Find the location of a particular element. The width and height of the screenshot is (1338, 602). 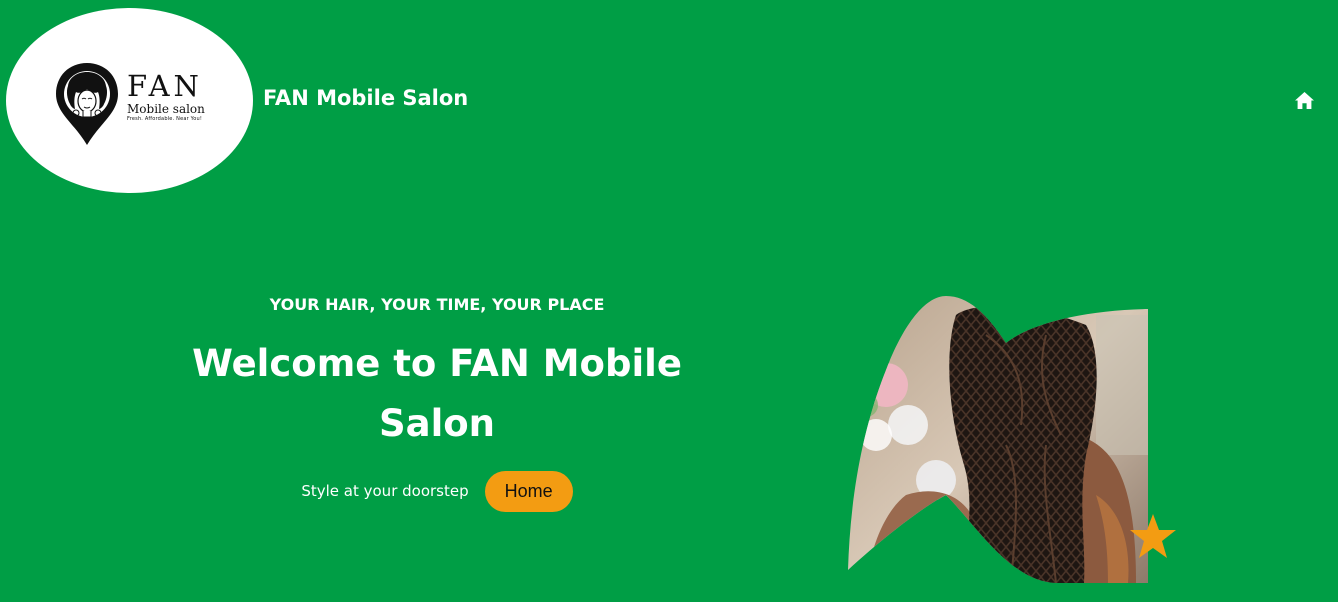

logo-tagline: Fresh. Affordable. Near You! is located at coordinates (165, 119).